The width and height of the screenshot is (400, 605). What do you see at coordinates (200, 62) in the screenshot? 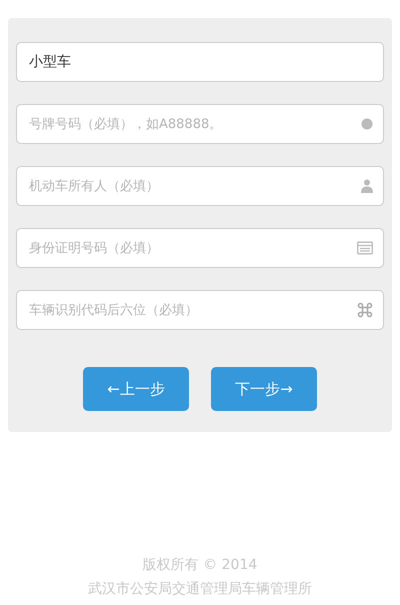
I see `vehicle-type-field: 小型车` at bounding box center [200, 62].